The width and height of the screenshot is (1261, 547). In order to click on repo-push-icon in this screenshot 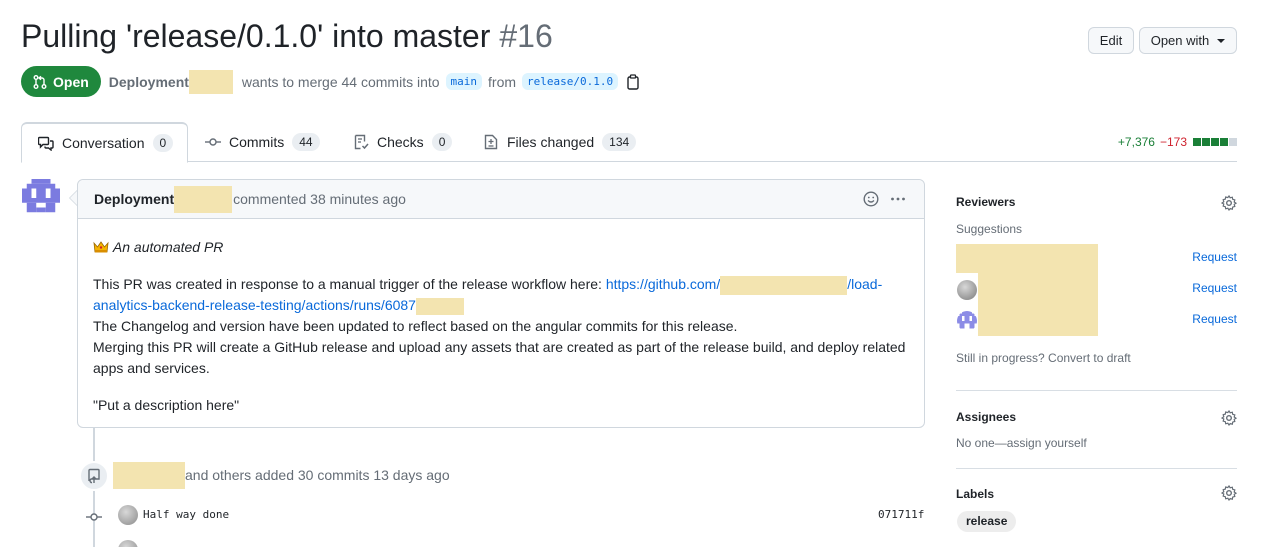, I will do `click(94, 476)`.